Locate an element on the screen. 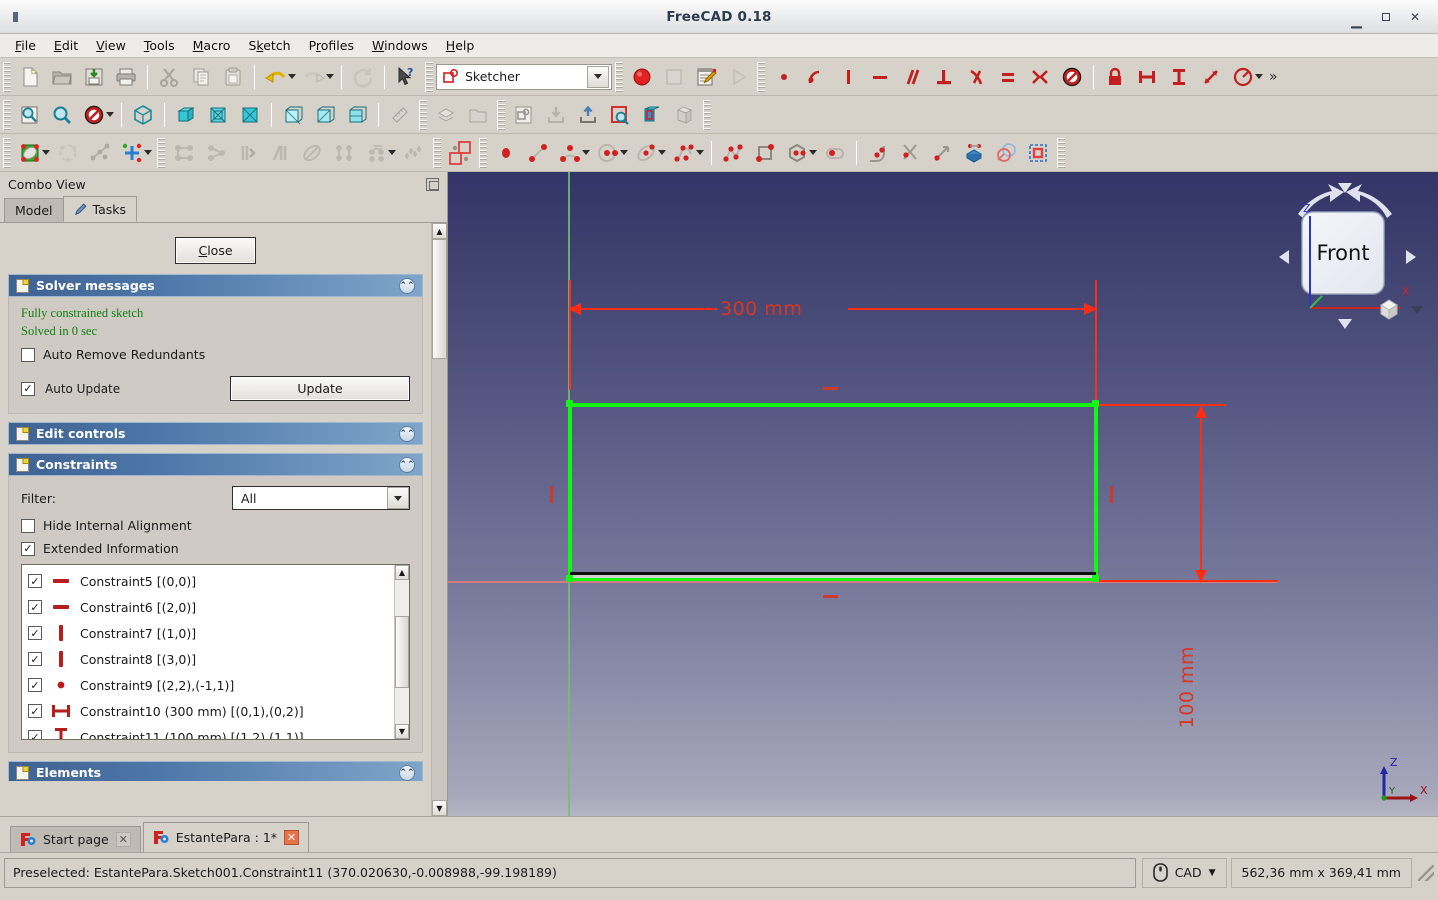 The width and height of the screenshot is (1438, 900). rear-view-icon is located at coordinates (293, 115).